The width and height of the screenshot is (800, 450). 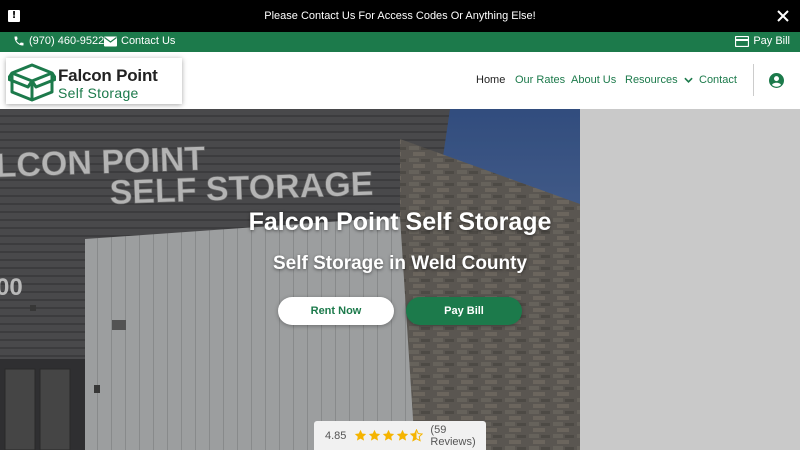 What do you see at coordinates (98, 93) in the screenshot?
I see `logo-subtitle: Self Storage` at bounding box center [98, 93].